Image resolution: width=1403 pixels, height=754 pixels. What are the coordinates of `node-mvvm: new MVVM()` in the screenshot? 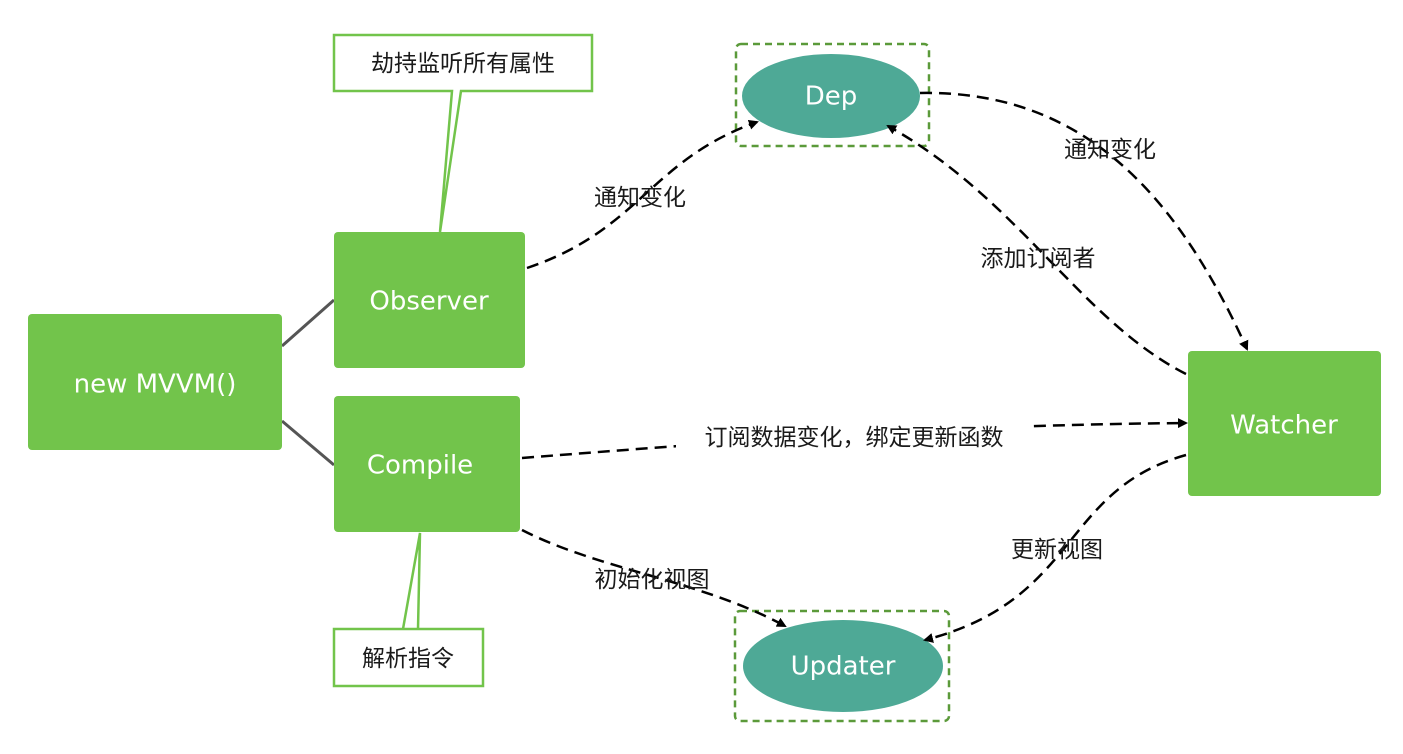 It's located at (155, 382).